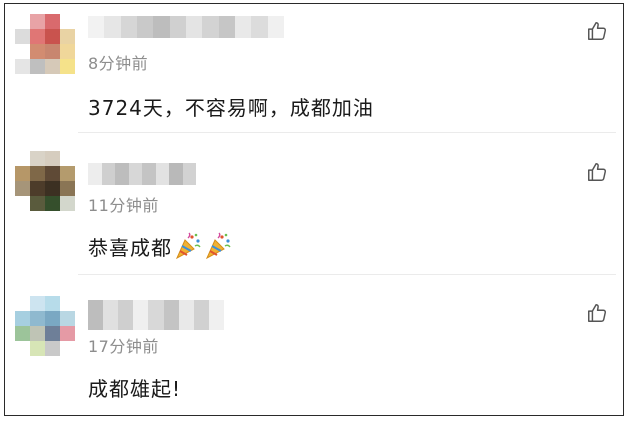 The image size is (630, 422). What do you see at coordinates (123, 205) in the screenshot?
I see `comment-time: 11分钟前` at bounding box center [123, 205].